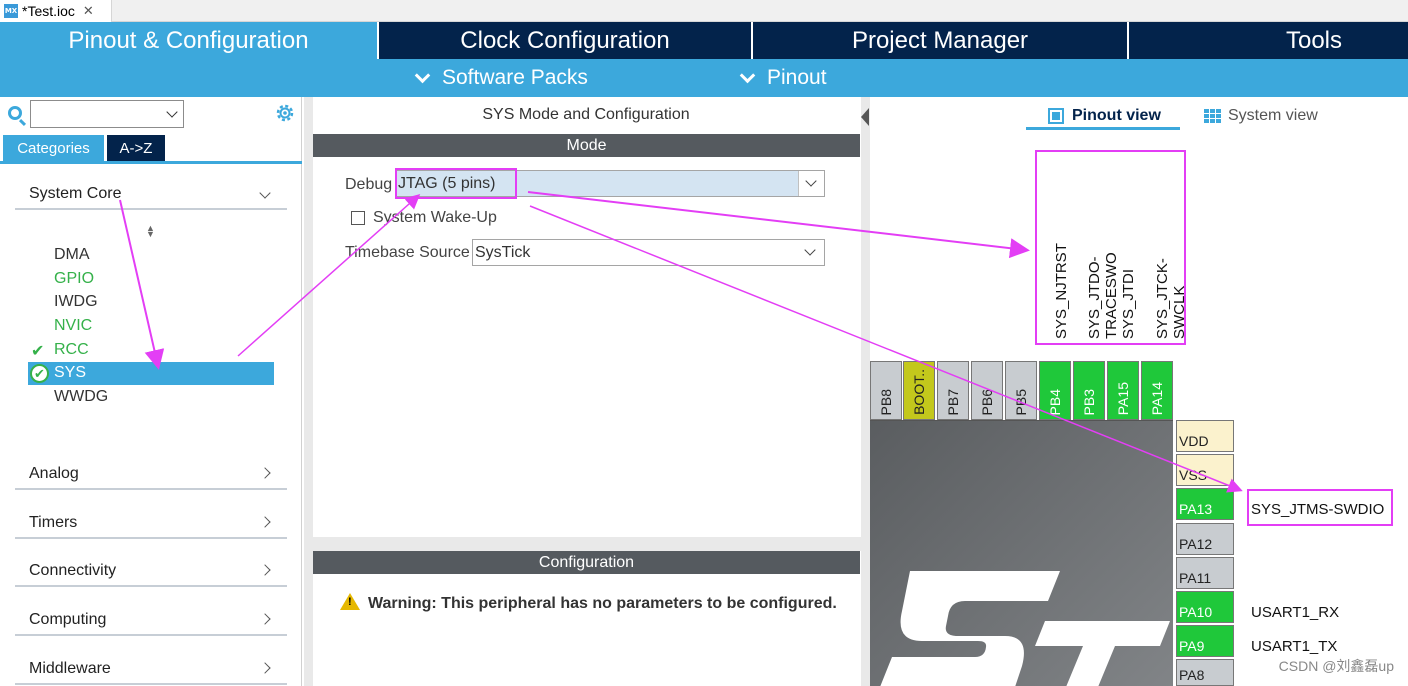 The width and height of the screenshot is (1408, 686). Describe the element at coordinates (919, 390) in the screenshot. I see `pin-boot0: BOOT..` at that location.